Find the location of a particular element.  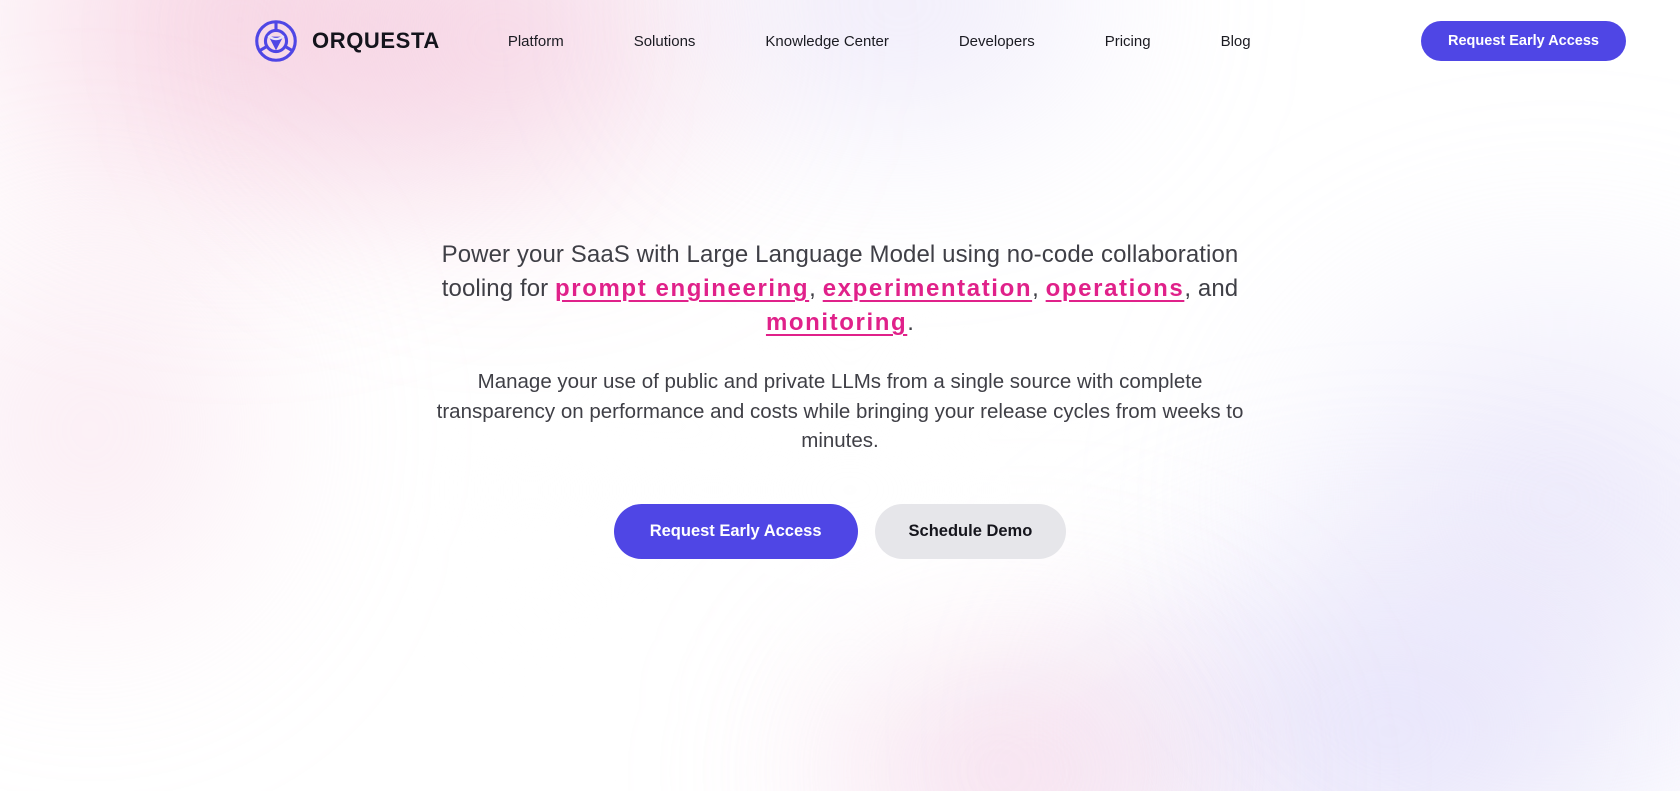

nav-item-solutions: Solutions is located at coordinates (665, 41).